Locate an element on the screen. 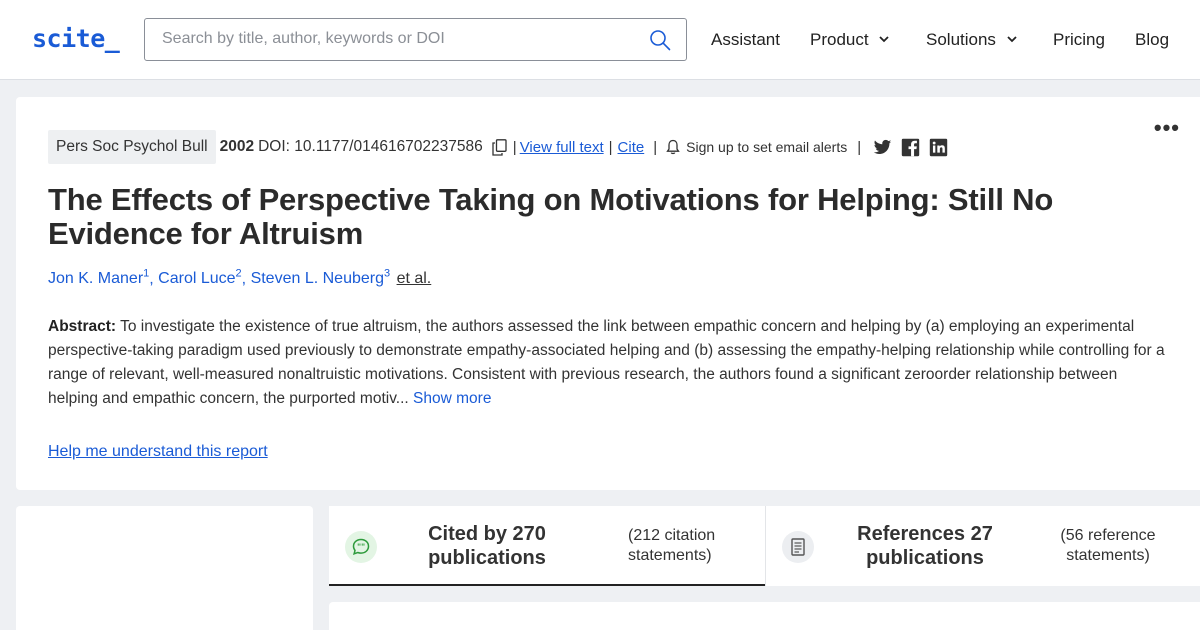 The height and width of the screenshot is (630, 1200). citations-content-panel is located at coordinates (764, 616).